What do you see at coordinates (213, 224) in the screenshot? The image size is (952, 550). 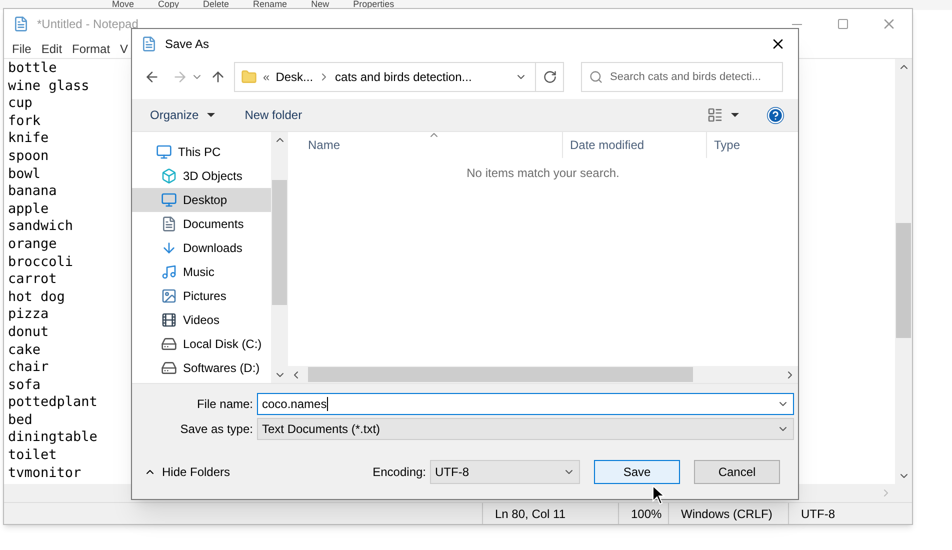 I see `nav-item-label: Documents` at bounding box center [213, 224].